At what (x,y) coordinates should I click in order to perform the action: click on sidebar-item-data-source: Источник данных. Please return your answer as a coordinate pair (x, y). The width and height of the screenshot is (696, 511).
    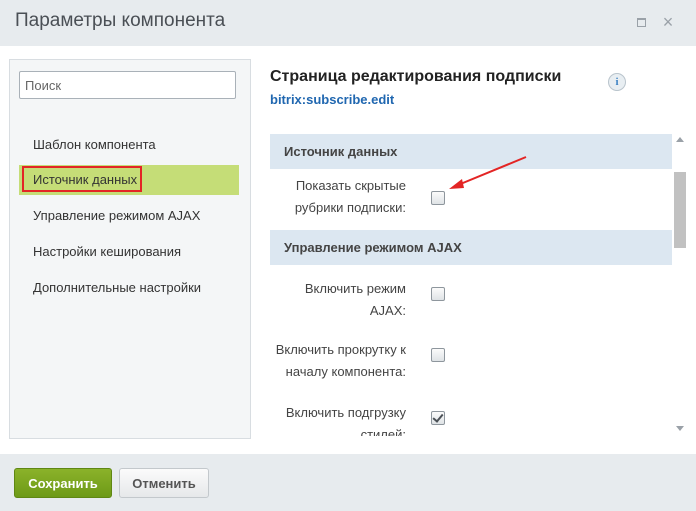
    Looking at the image, I should click on (129, 180).